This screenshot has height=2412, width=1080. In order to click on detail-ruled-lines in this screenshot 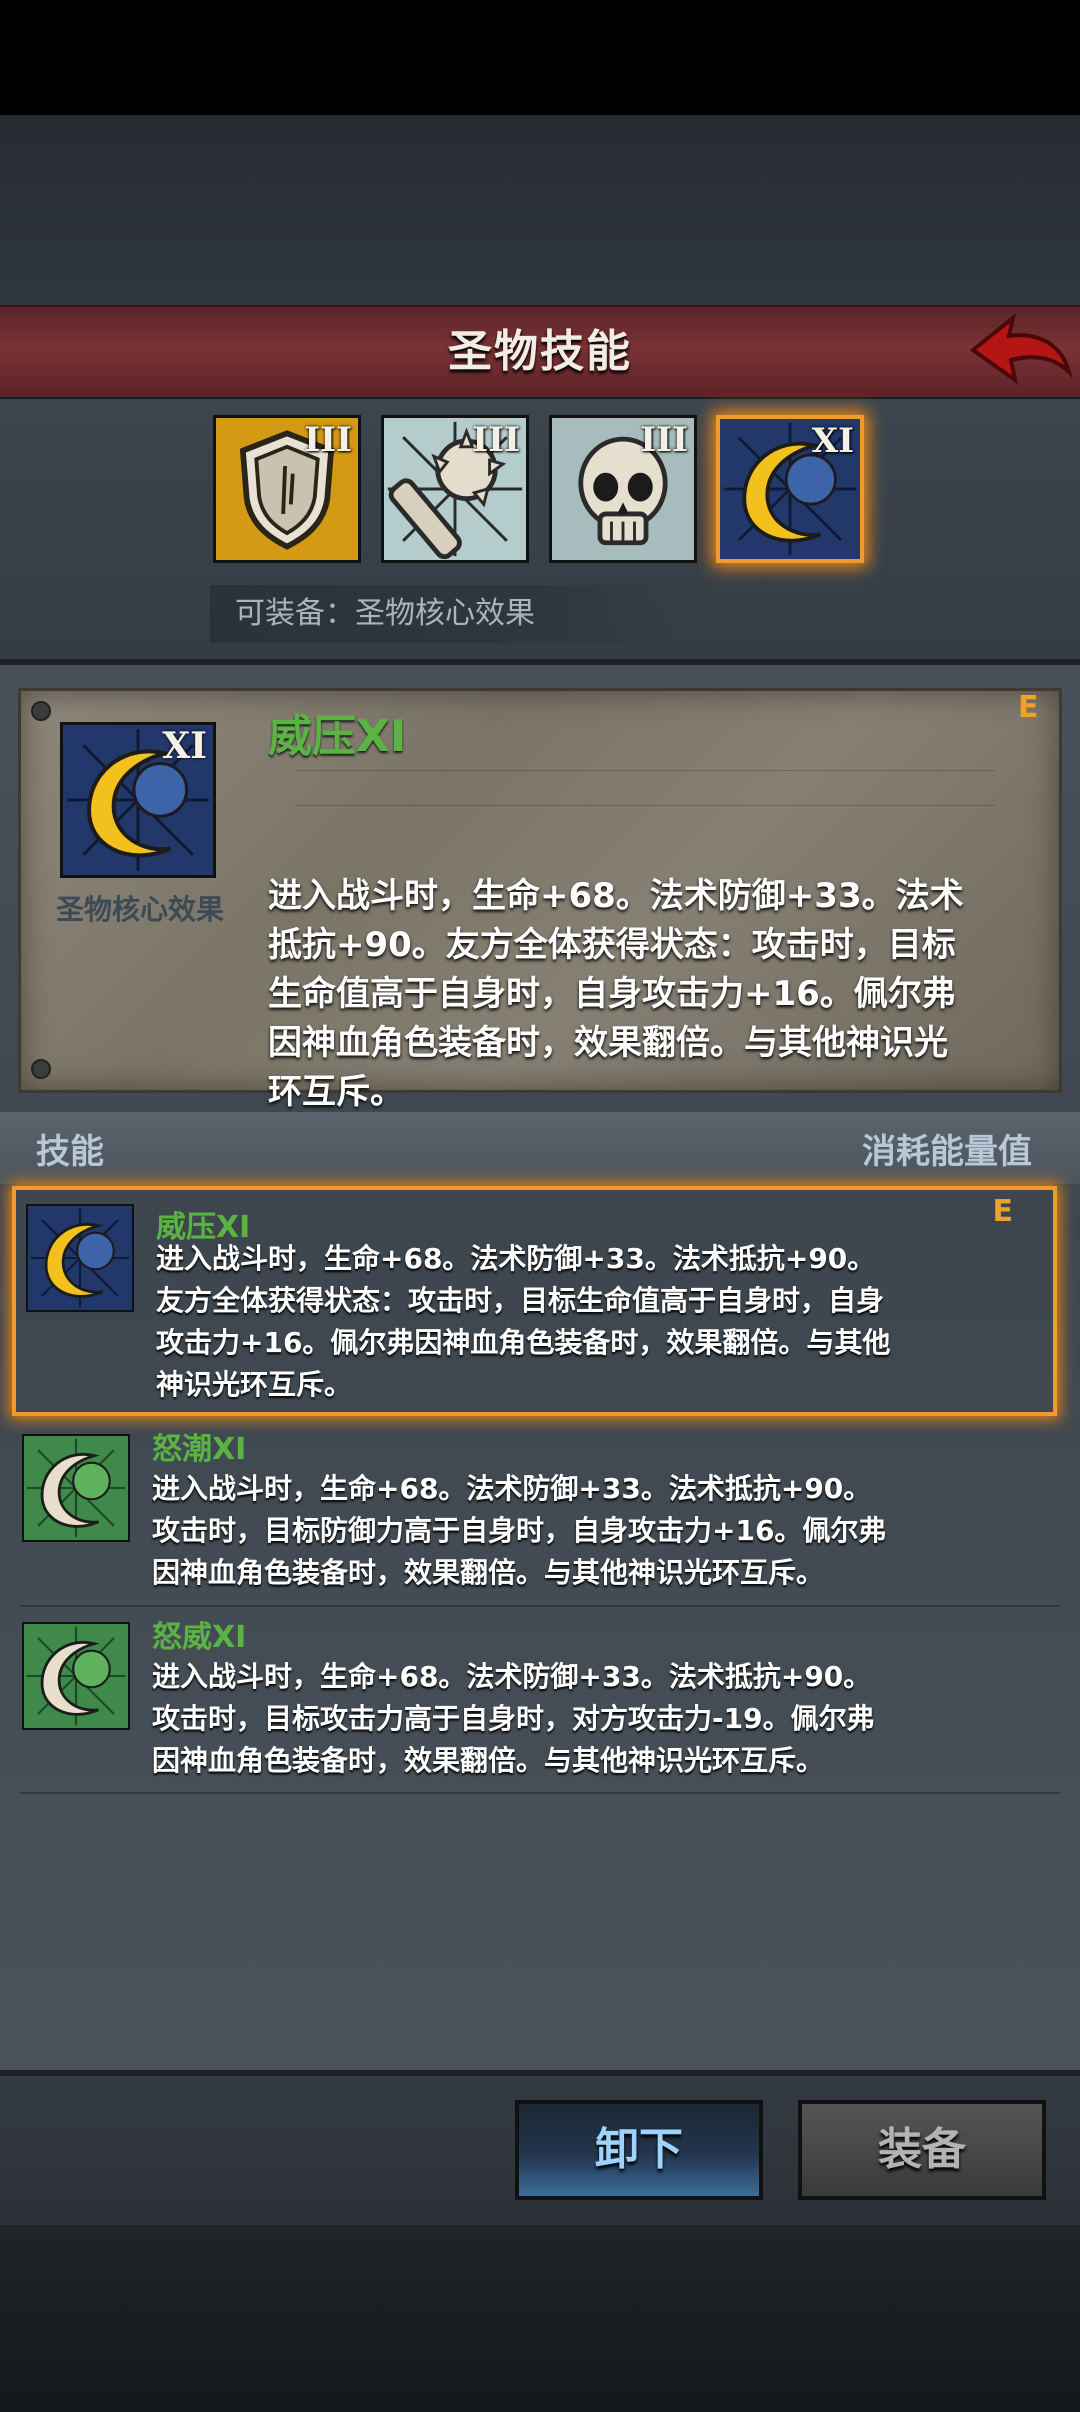, I will do `click(645, 805)`.